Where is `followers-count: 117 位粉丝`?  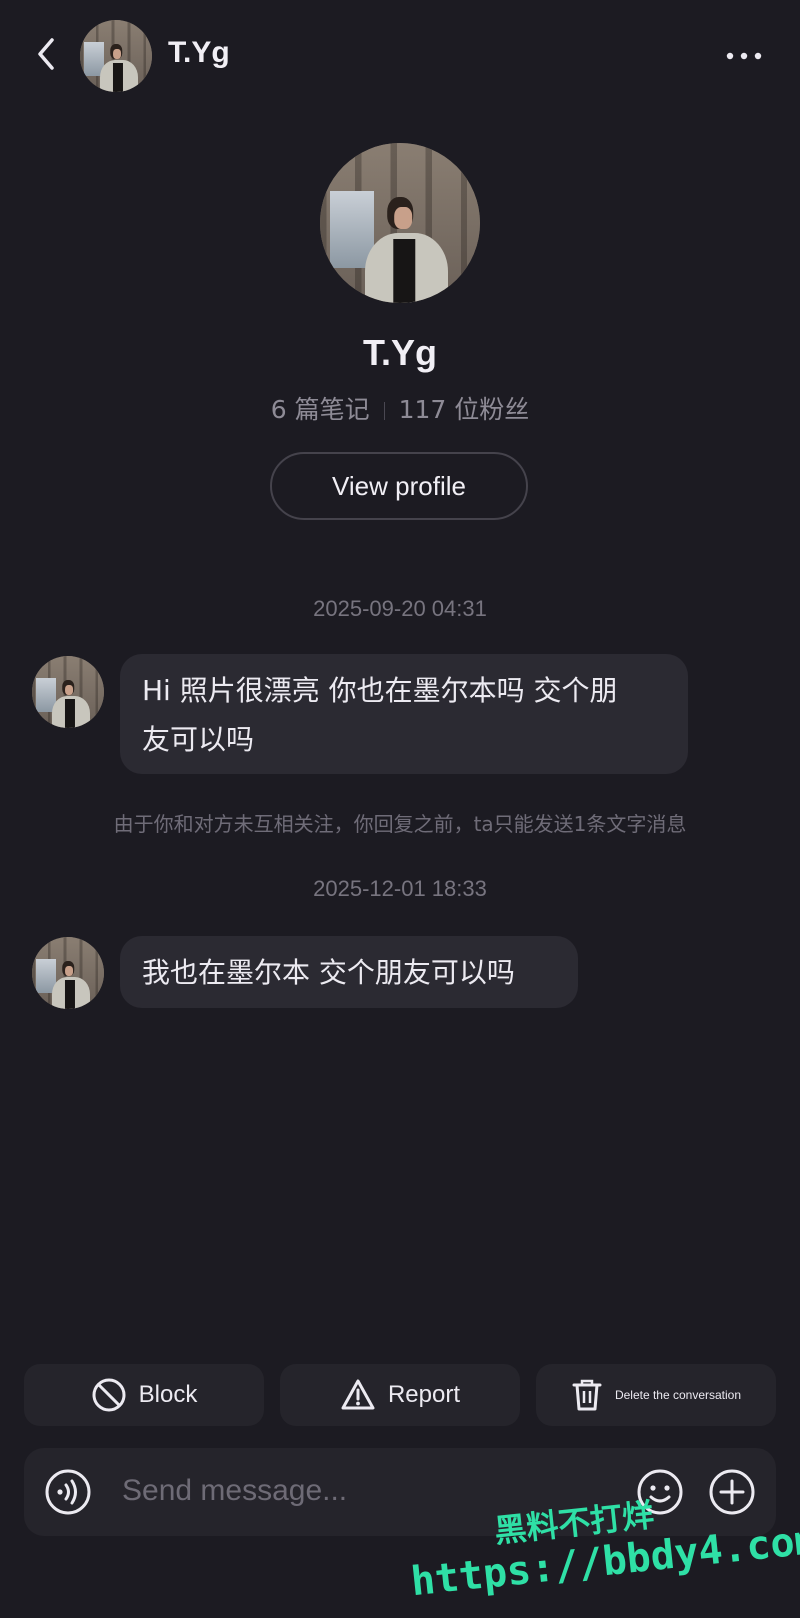 followers-count: 117 位粉丝 is located at coordinates (464, 409).